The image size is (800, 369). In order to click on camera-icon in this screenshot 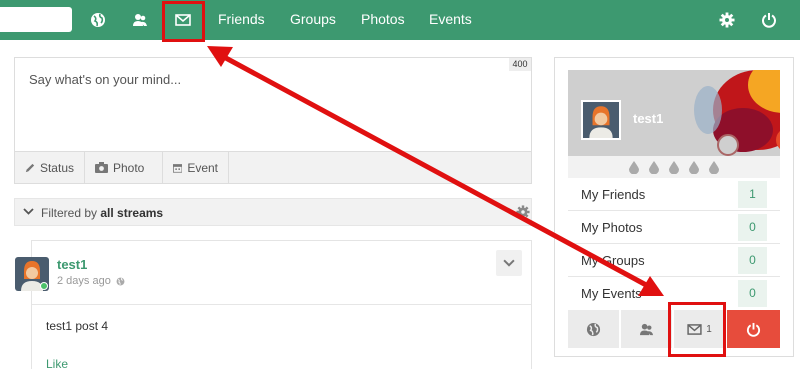, I will do `click(101, 167)`.